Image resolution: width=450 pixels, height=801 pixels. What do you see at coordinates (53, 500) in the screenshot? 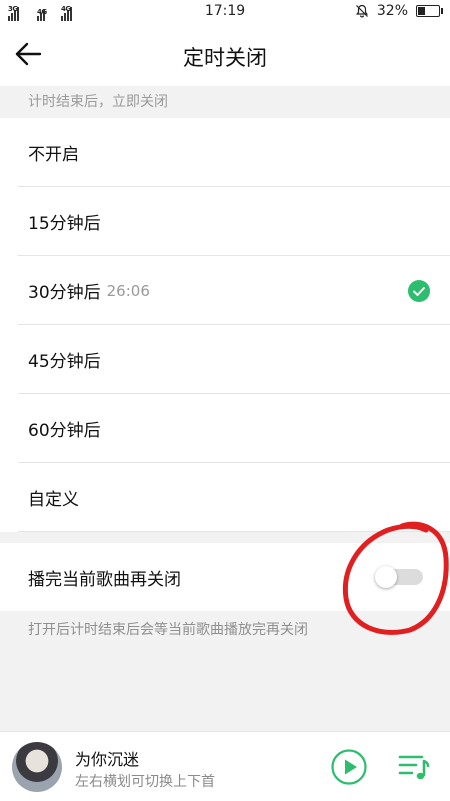
I see `option-label: 自定义` at bounding box center [53, 500].